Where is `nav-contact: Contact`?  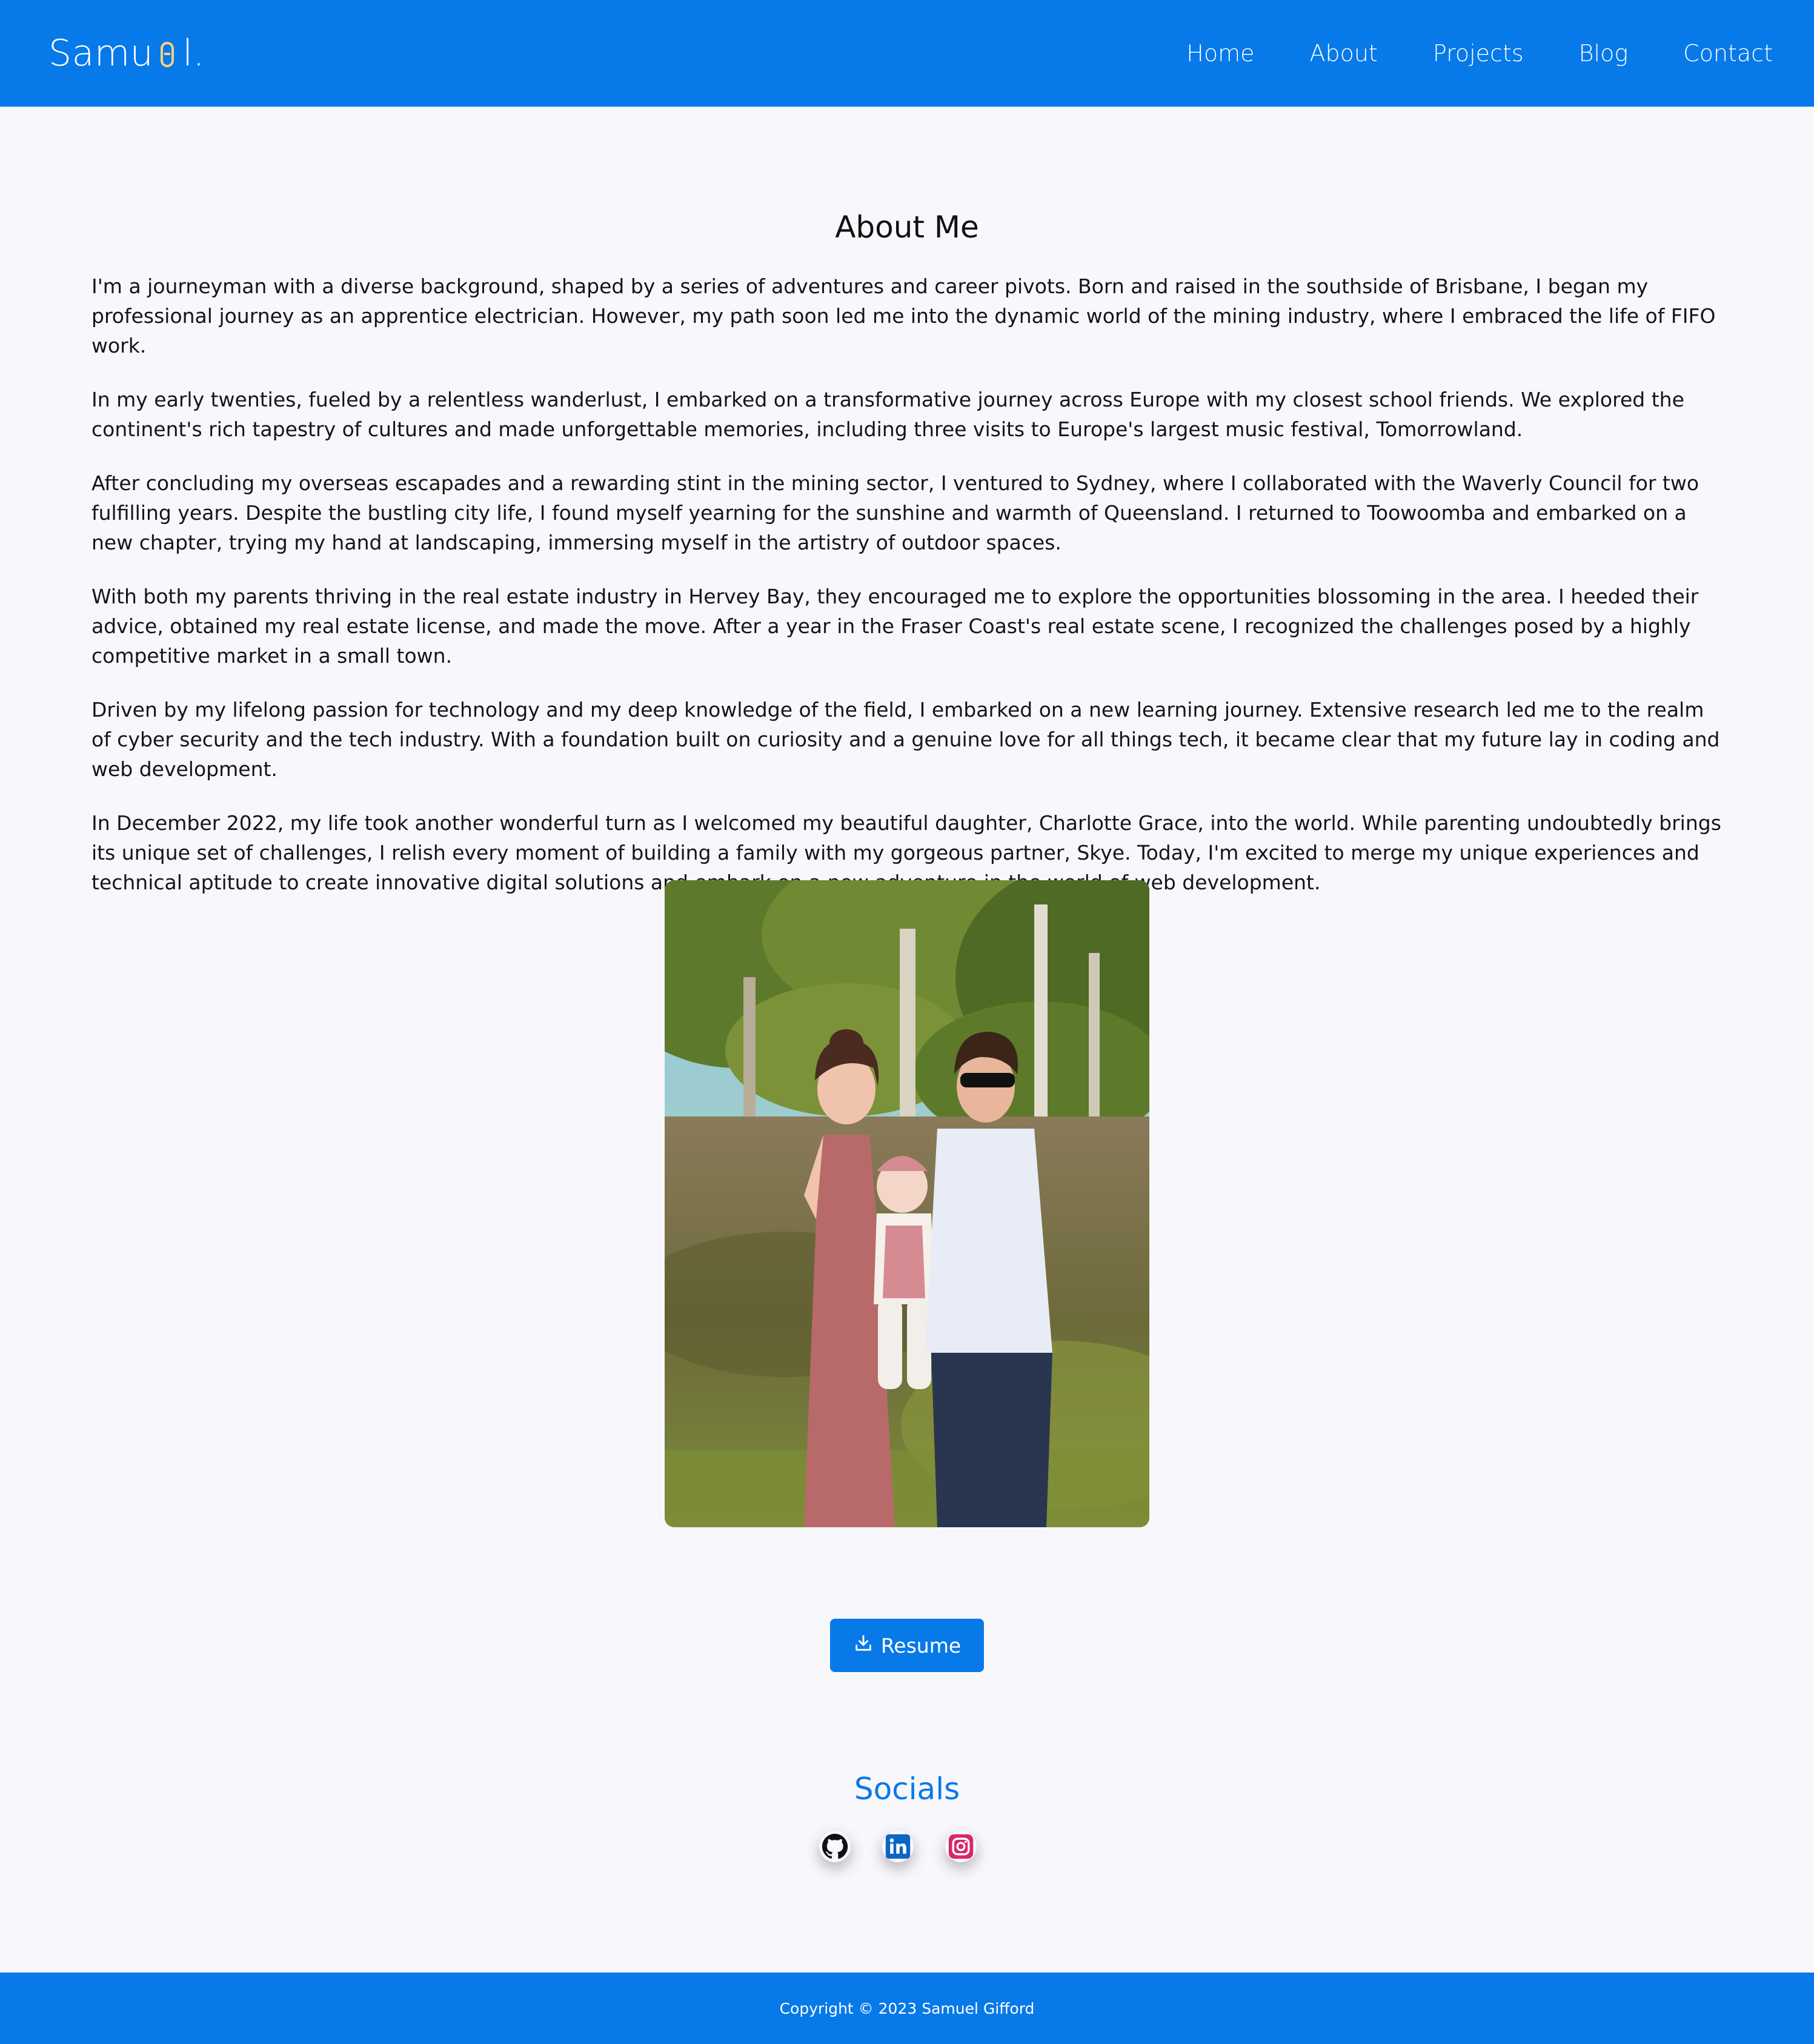 nav-contact: Contact is located at coordinates (1728, 53).